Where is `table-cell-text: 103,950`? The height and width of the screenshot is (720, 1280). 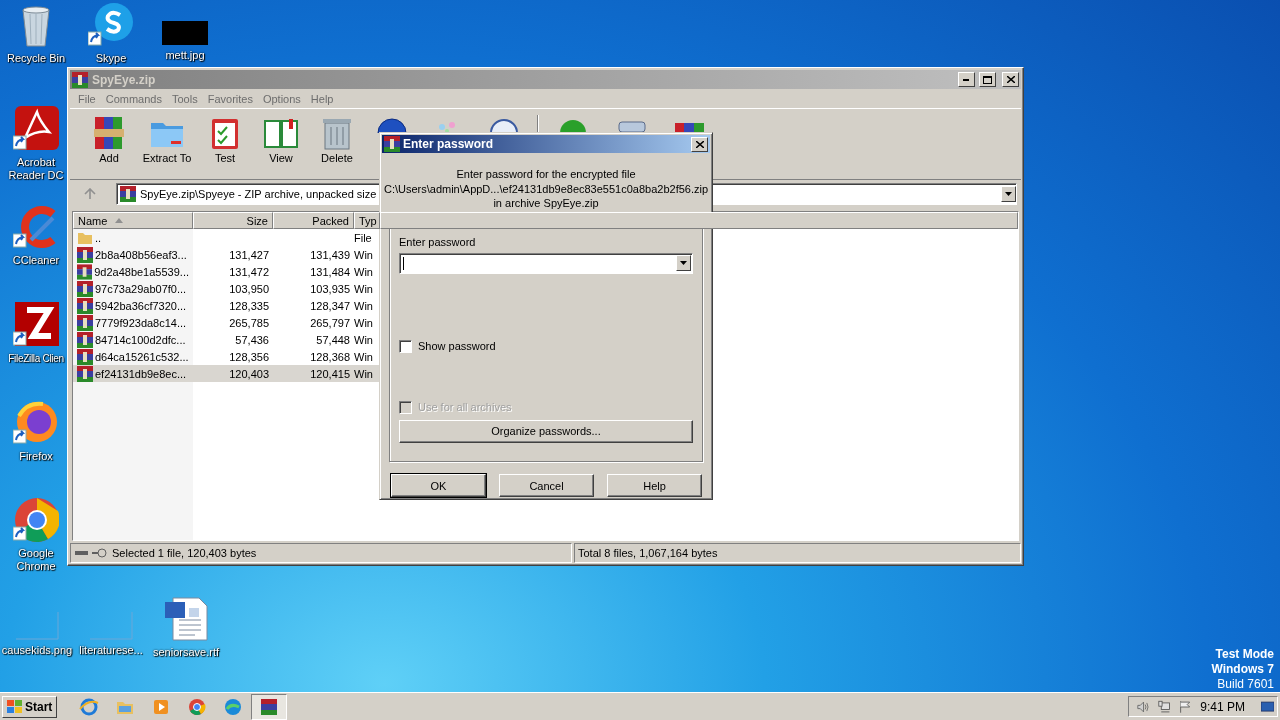 table-cell-text: 103,950 is located at coordinates (249, 288).